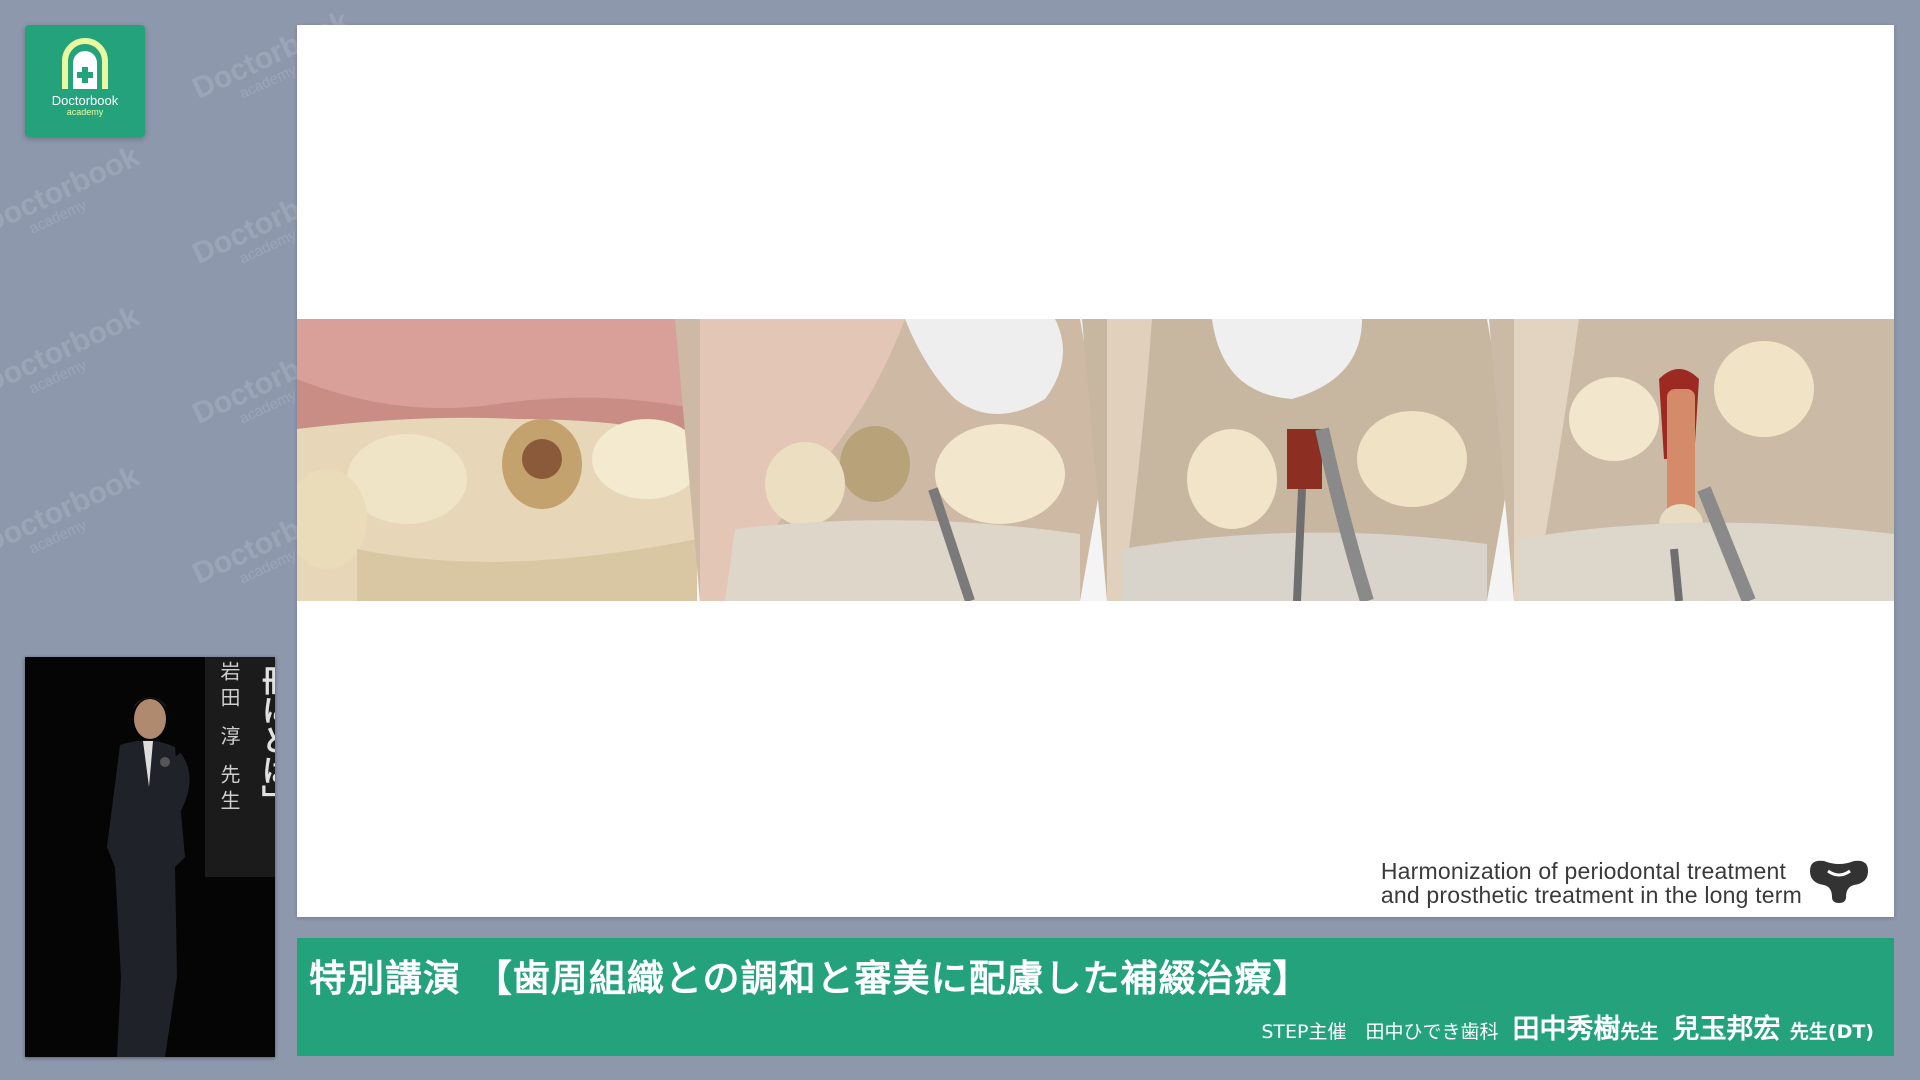 This screenshot has width=1920, height=1080. What do you see at coordinates (1380, 1032) in the screenshot?
I see `organizer-text: STEP主催 田中ひでき歯科` at bounding box center [1380, 1032].